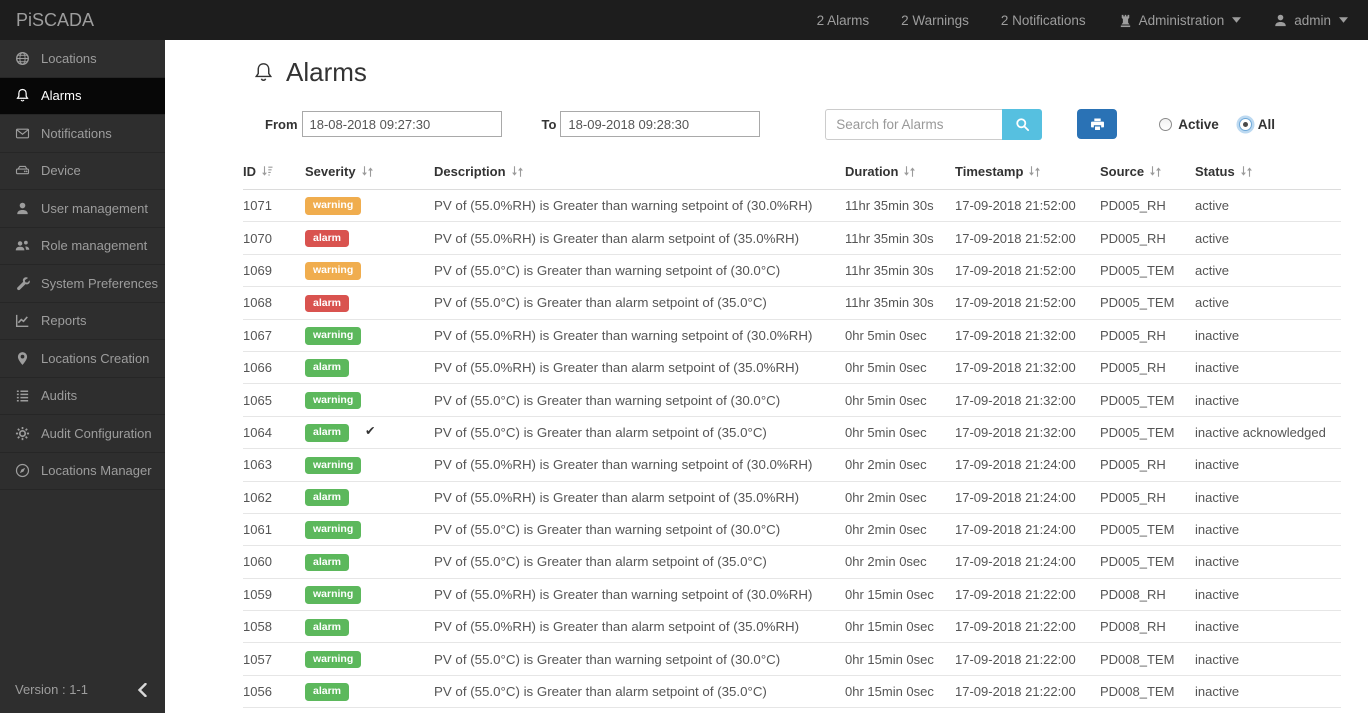 The width and height of the screenshot is (1368, 713). I want to click on sidebar-item-label: Role management, so click(94, 246).